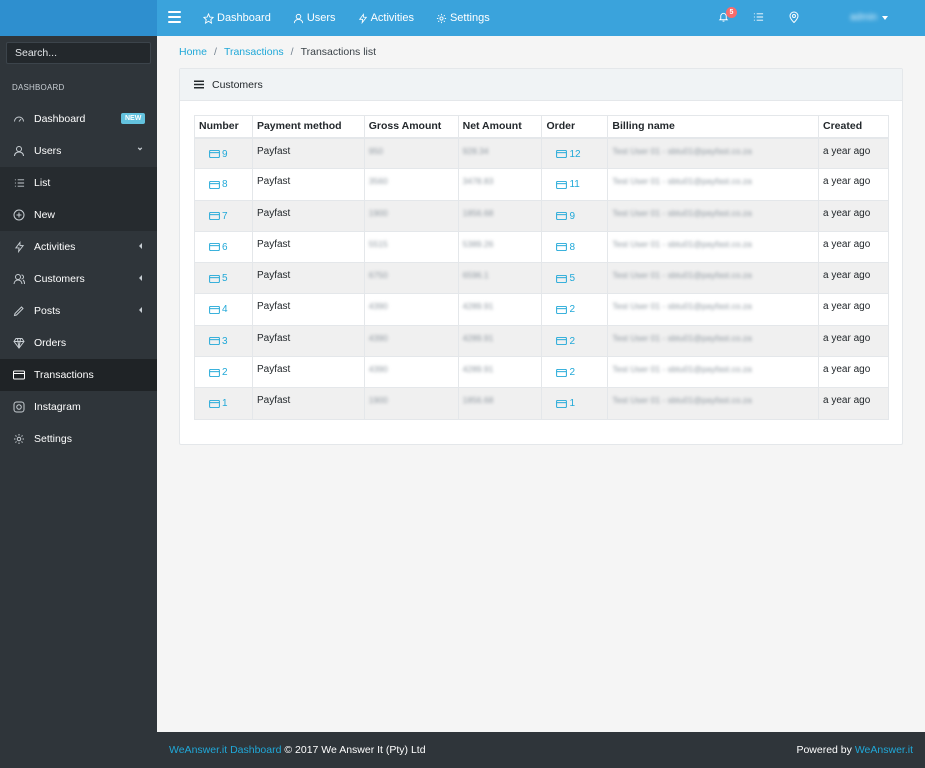 This screenshot has width=925, height=768. Describe the element at coordinates (225, 154) in the screenshot. I see `link-text: 9` at that location.